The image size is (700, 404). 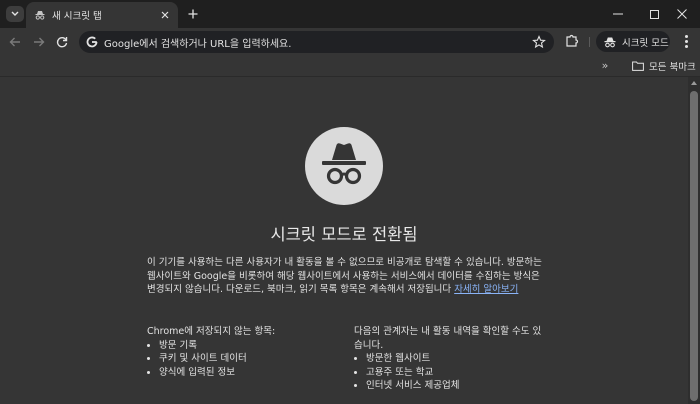 I want to click on bookmarks-bar: » 모든 북마크, so click(x=350, y=66).